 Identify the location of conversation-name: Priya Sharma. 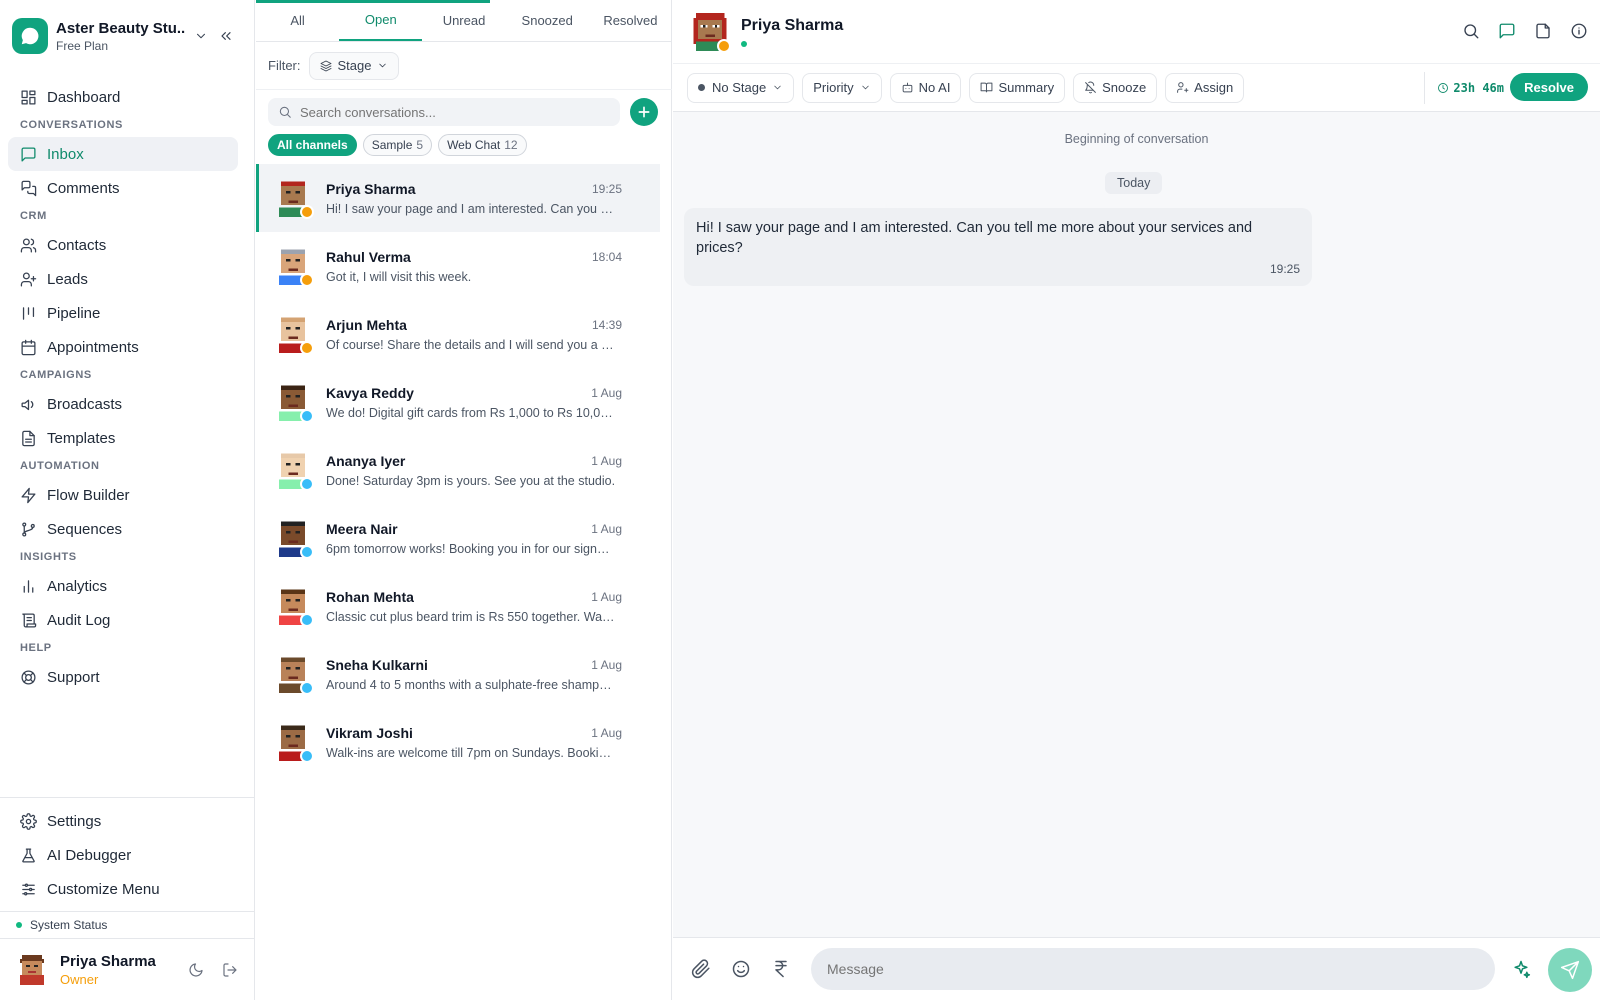
(371, 188).